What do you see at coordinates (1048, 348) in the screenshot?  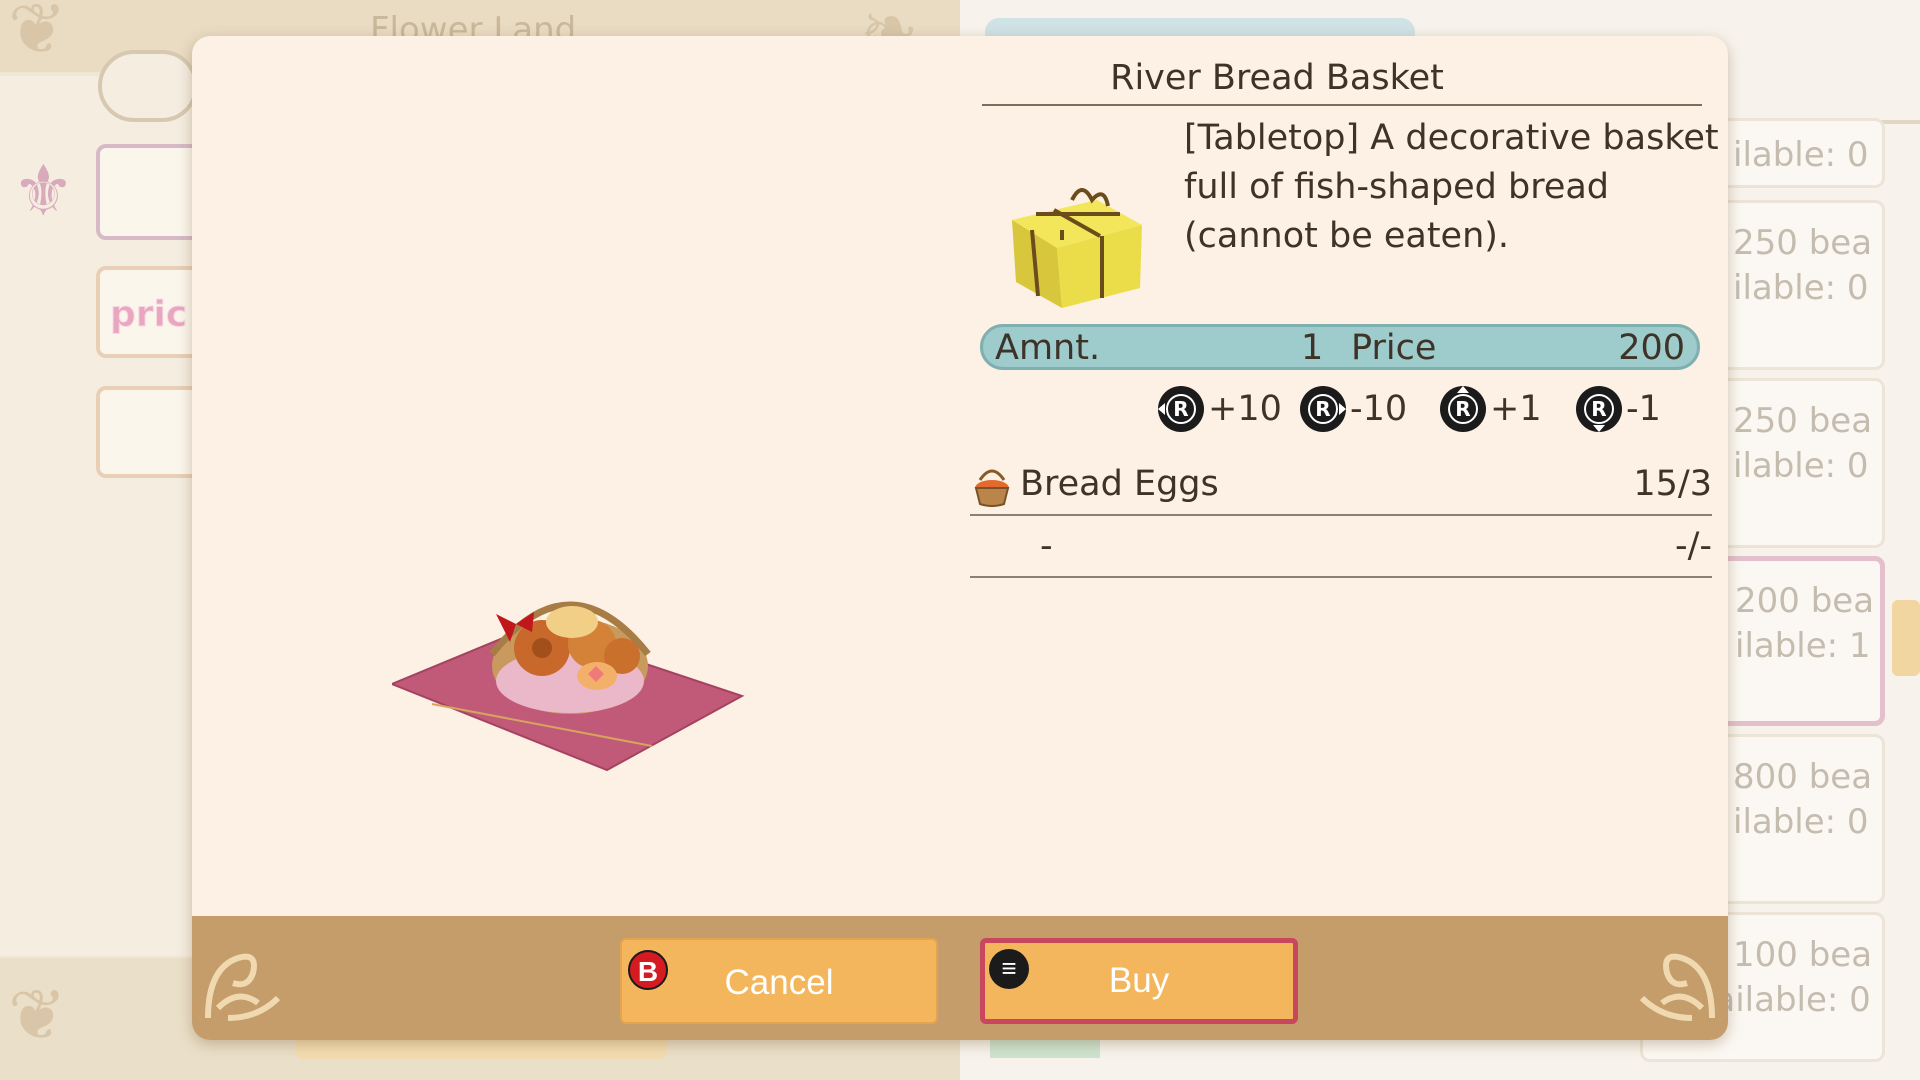 I see `amount-label: Amnt.` at bounding box center [1048, 348].